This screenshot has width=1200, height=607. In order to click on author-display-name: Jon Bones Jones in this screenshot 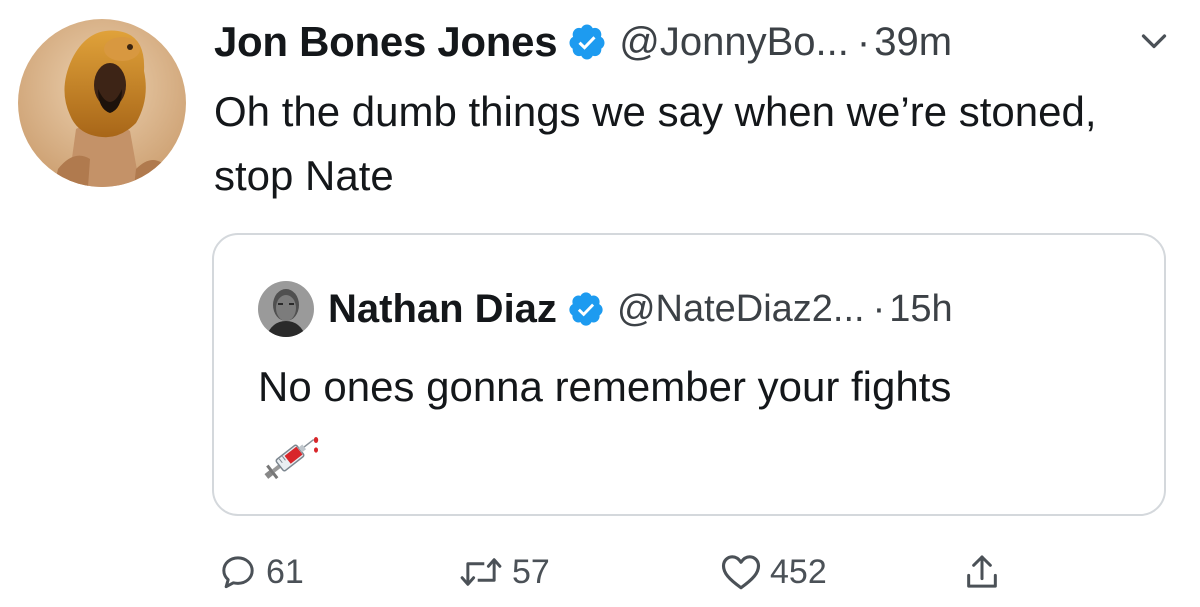, I will do `click(386, 42)`.